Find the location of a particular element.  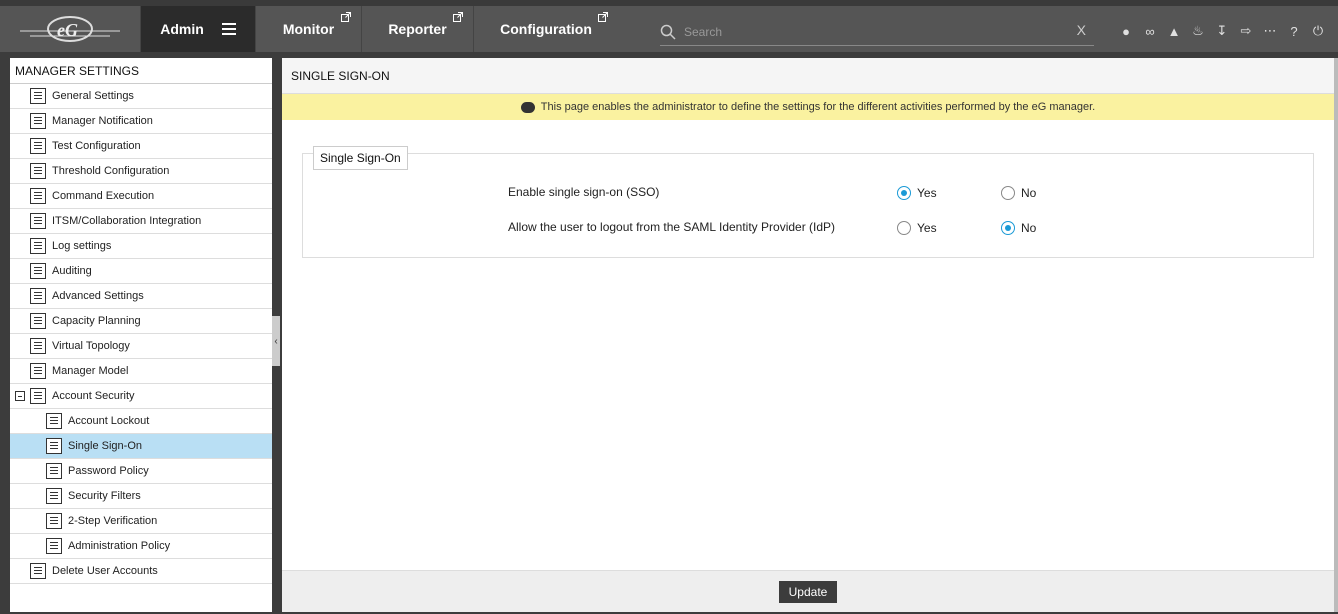

link-icon: ∞ is located at coordinates (1150, 31).